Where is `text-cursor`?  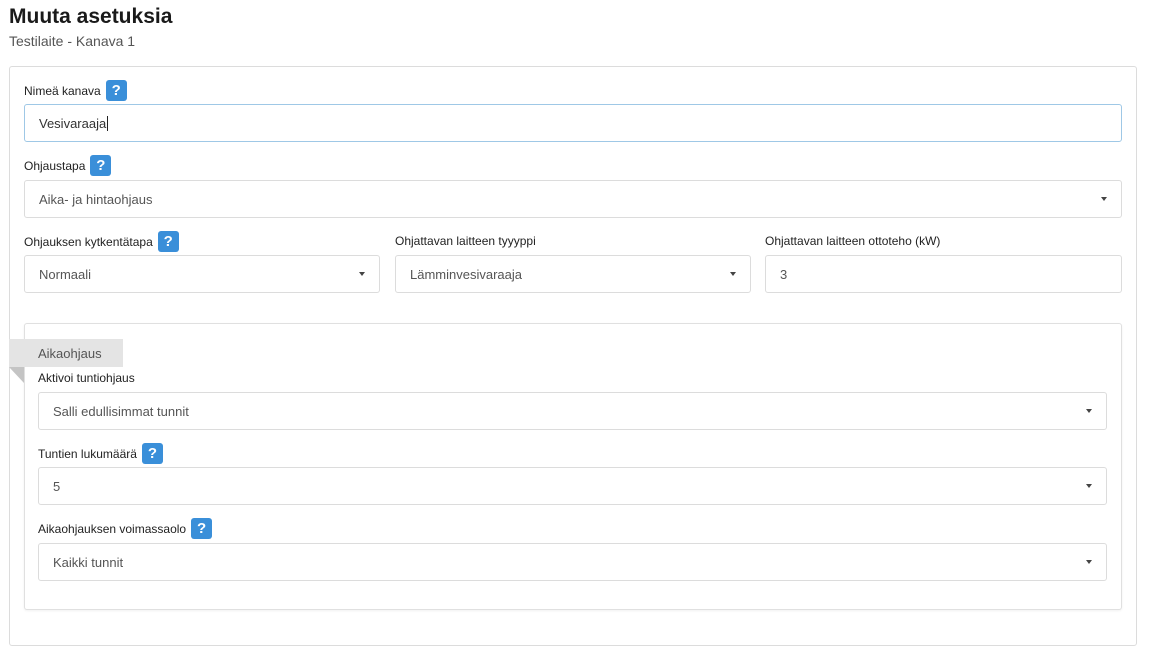 text-cursor is located at coordinates (108, 123).